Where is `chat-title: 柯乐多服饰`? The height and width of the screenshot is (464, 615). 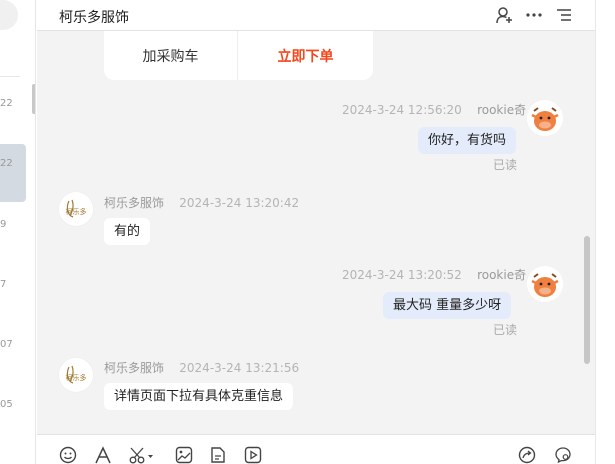
chat-title: 柯乐多服饰 is located at coordinates (94, 18).